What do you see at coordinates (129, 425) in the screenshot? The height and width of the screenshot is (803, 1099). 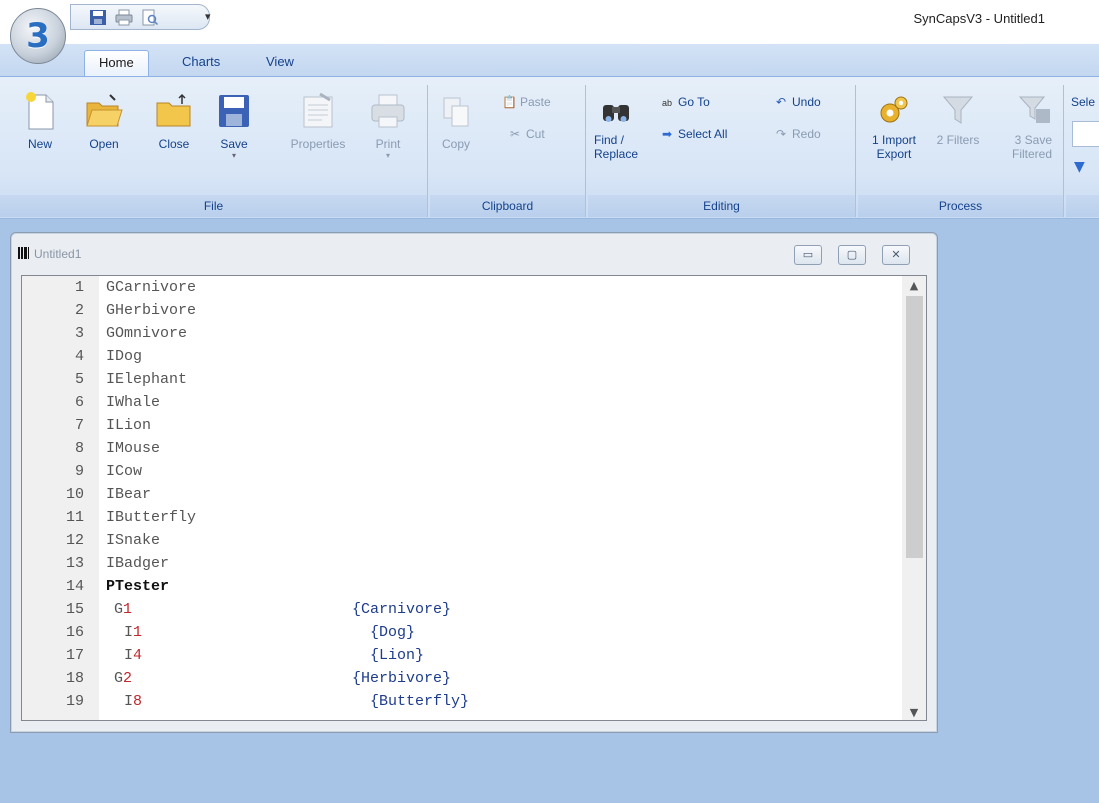 I see `line-text: ILion` at bounding box center [129, 425].